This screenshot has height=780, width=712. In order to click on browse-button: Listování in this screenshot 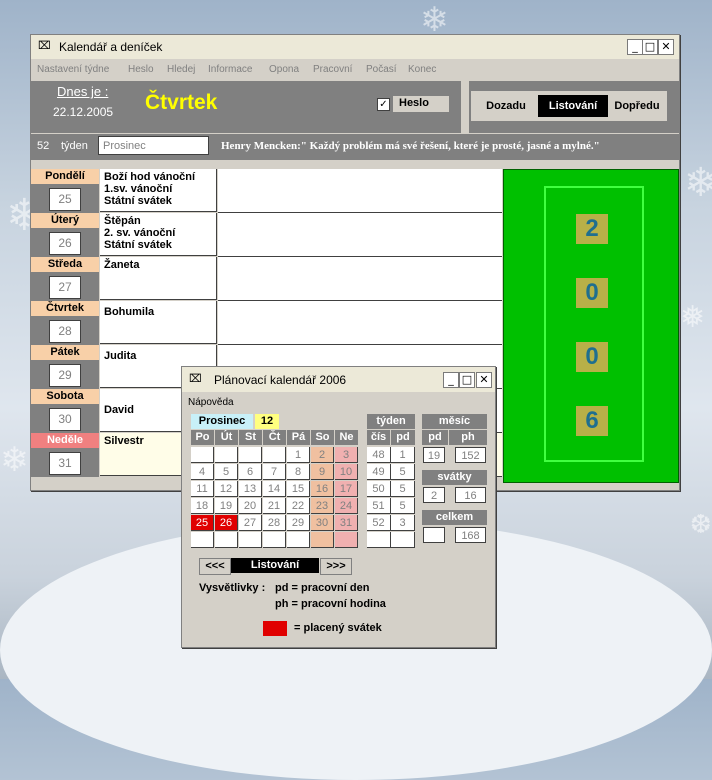, I will do `click(573, 106)`.